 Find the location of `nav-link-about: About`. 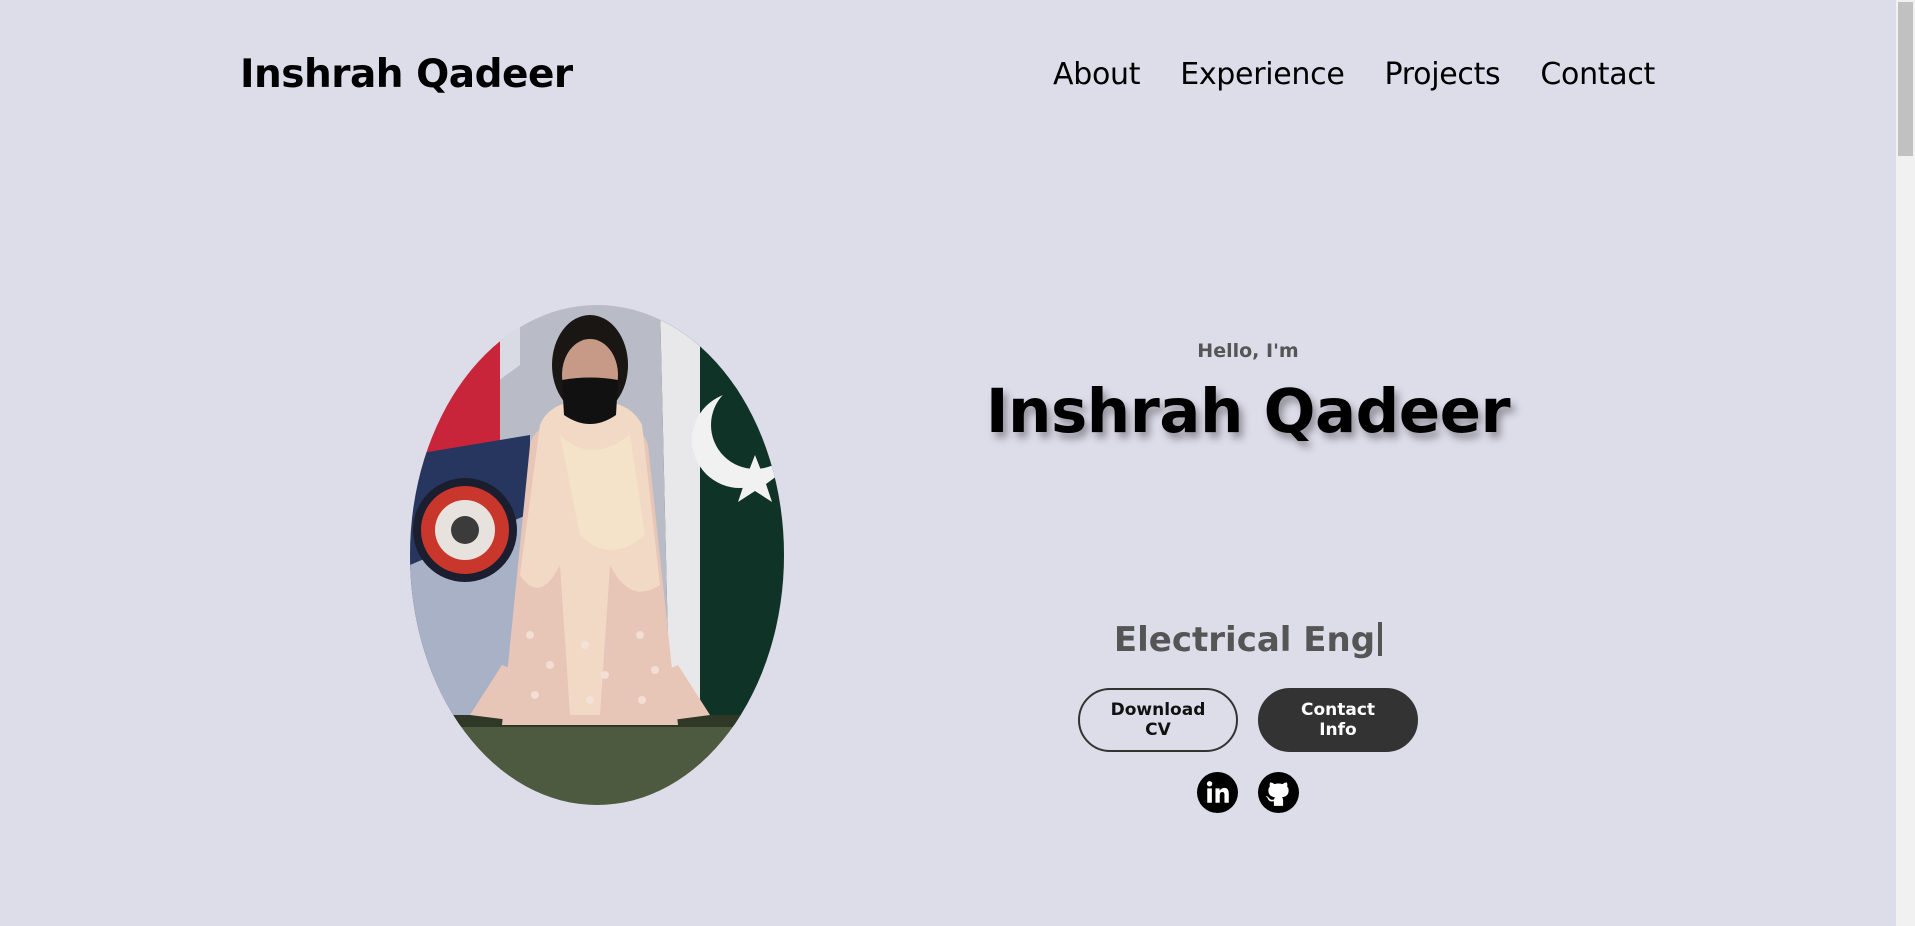

nav-link-about: About is located at coordinates (1097, 74).